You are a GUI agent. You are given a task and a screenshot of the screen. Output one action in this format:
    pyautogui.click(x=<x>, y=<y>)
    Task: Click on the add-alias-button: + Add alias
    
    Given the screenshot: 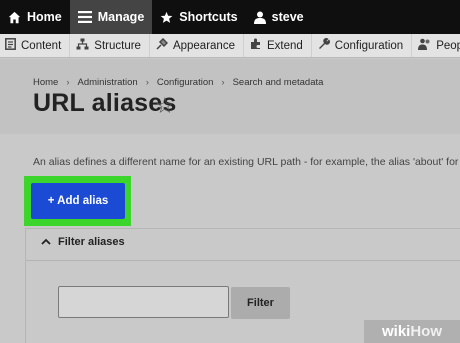 What is the action you would take?
    pyautogui.click(x=78, y=201)
    